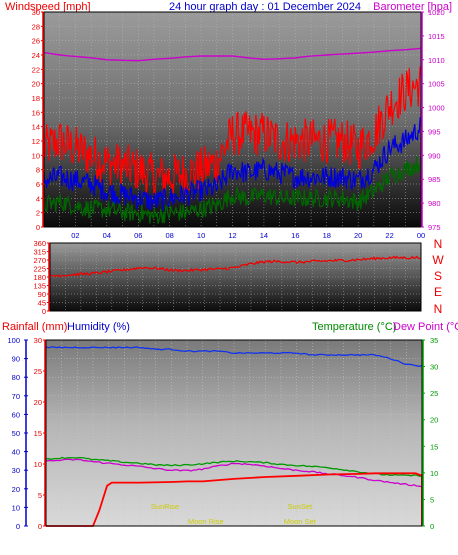 The width and height of the screenshot is (458, 555). Describe the element at coordinates (432, 526) in the screenshot. I see `temperature-tick: 0` at that location.